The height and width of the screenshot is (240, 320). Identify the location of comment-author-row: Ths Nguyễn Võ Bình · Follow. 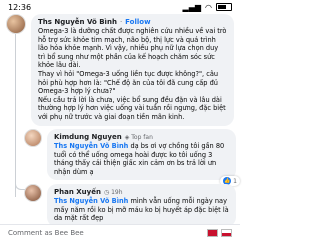
(132, 22).